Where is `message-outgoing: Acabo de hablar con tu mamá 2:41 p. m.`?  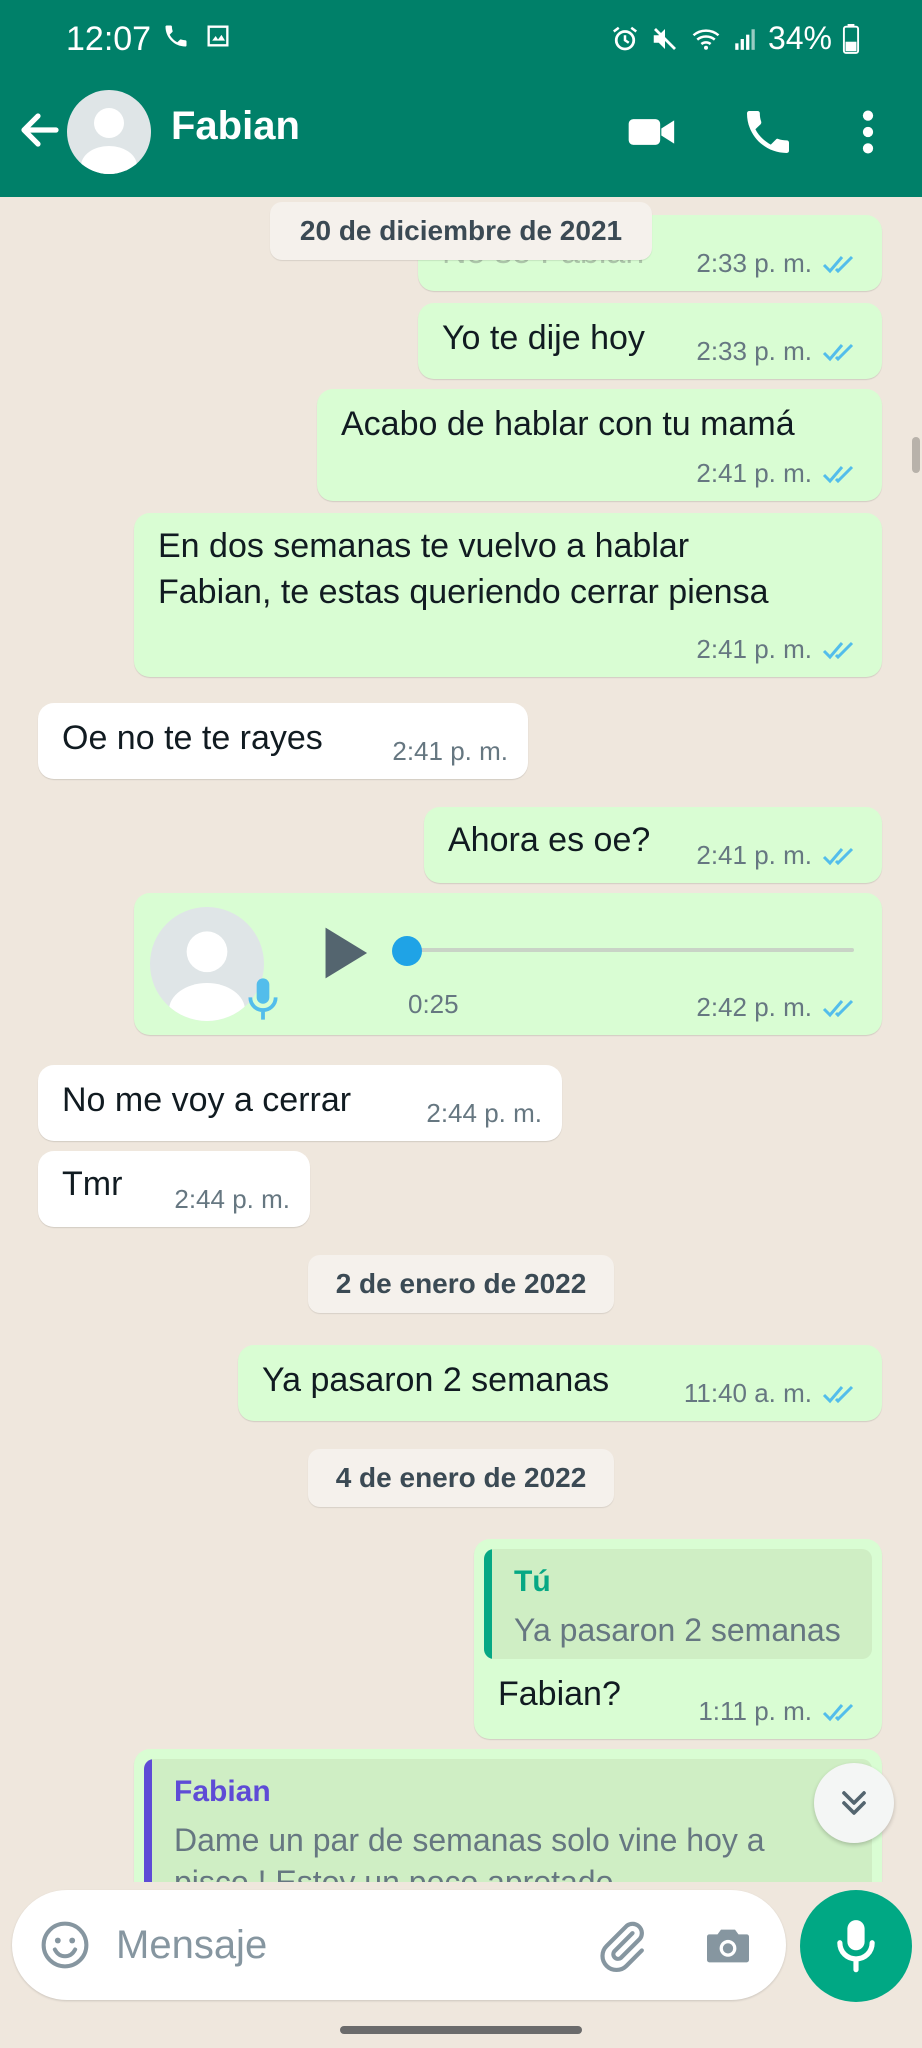
message-outgoing: Acabo de hablar con tu mamá 2:41 p. m. is located at coordinates (599, 445).